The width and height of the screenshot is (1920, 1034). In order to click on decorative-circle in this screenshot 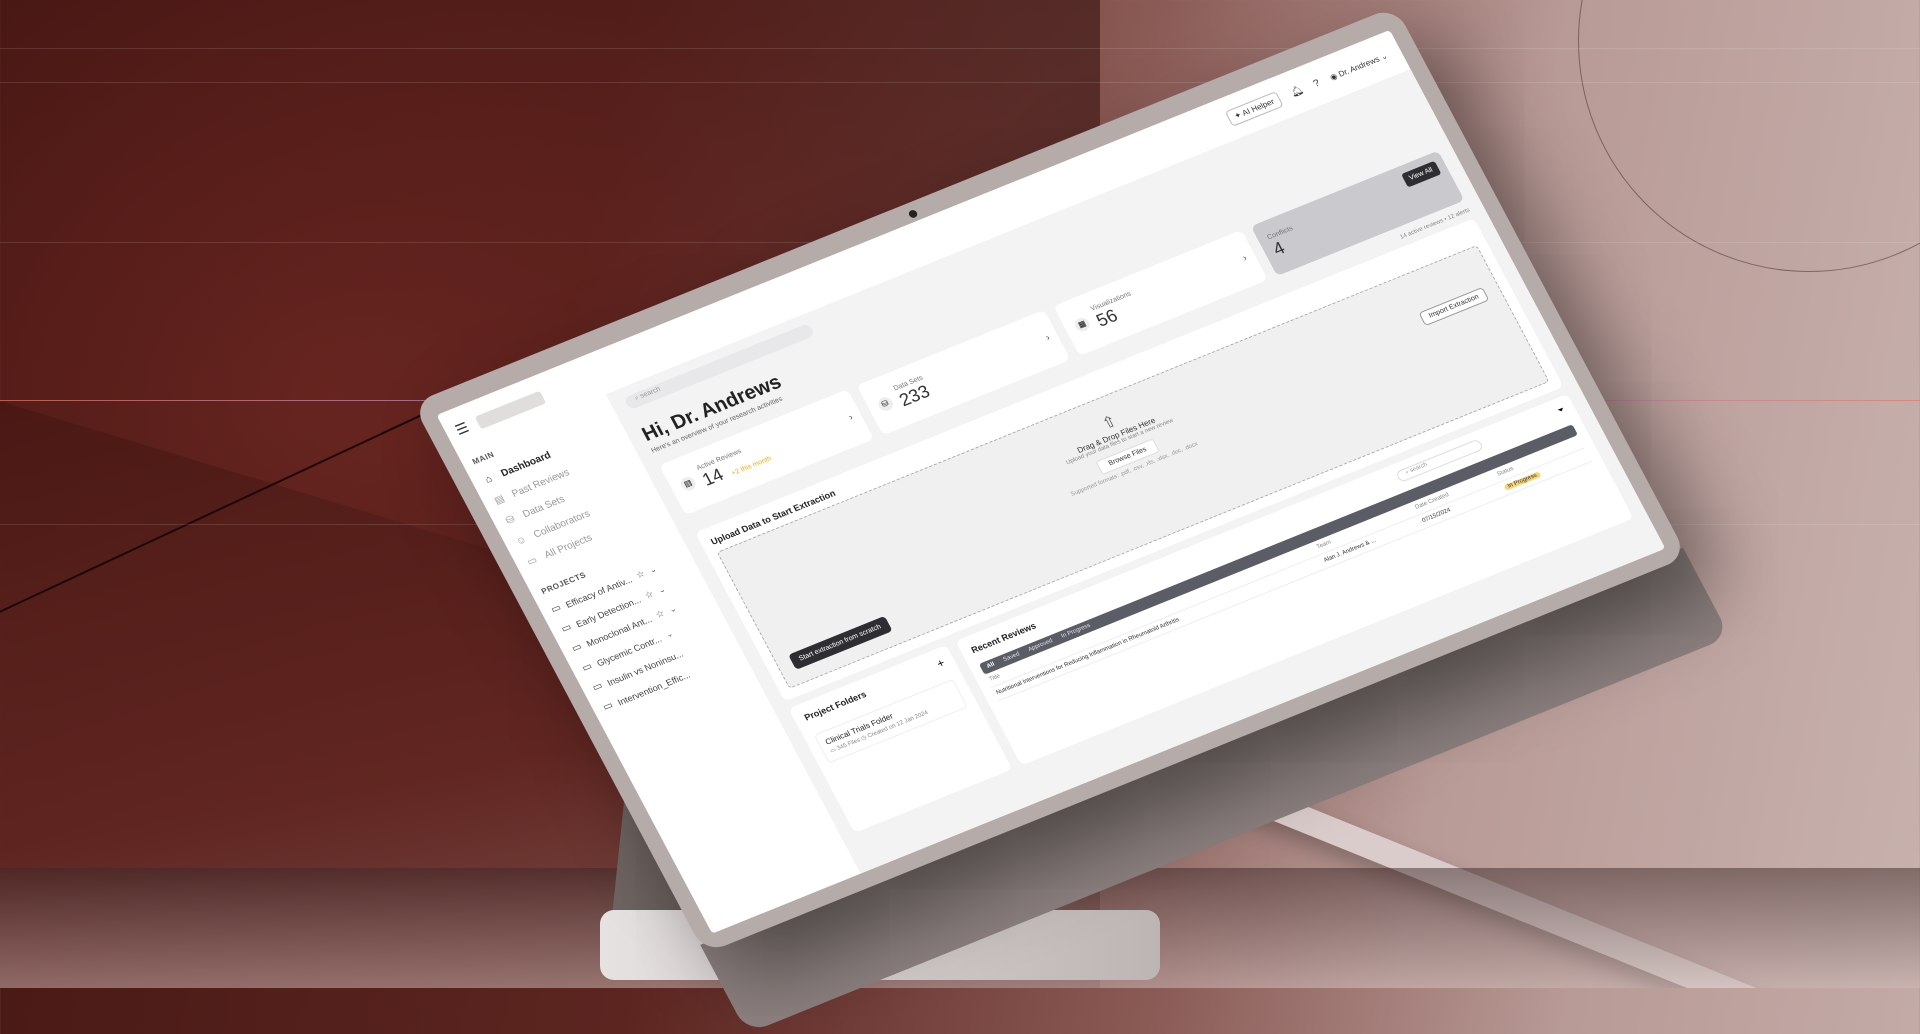, I will do `click(1749, 136)`.